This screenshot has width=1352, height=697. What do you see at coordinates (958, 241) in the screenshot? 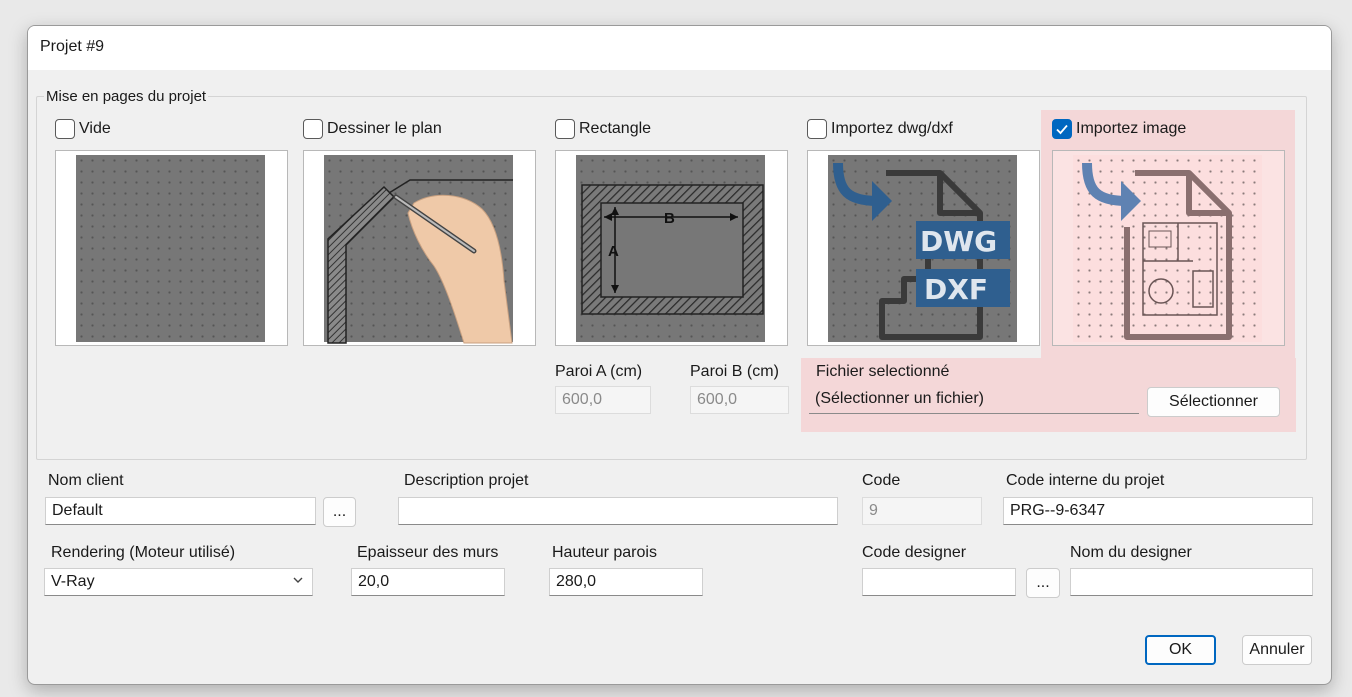
I see `dwg-text: DWG` at bounding box center [958, 241].